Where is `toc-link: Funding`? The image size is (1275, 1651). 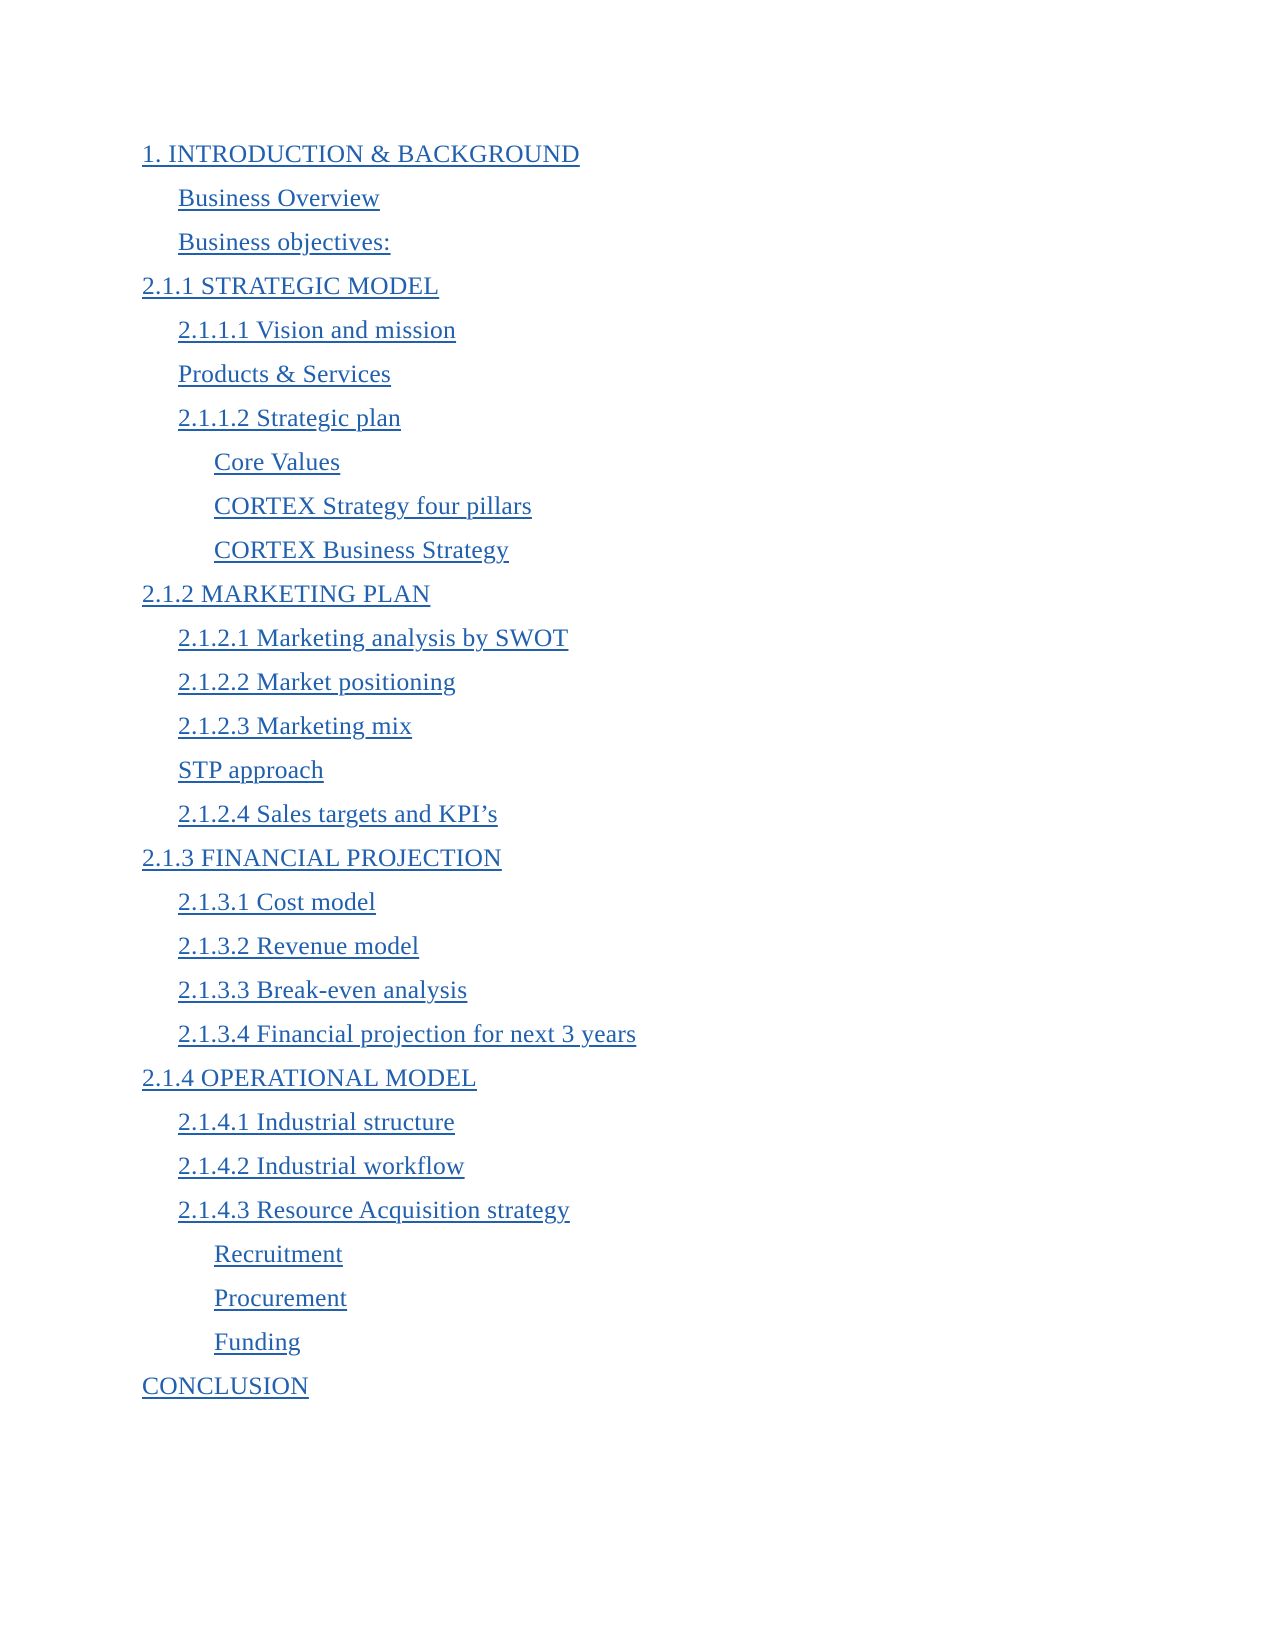 toc-link: Funding is located at coordinates (257, 1341).